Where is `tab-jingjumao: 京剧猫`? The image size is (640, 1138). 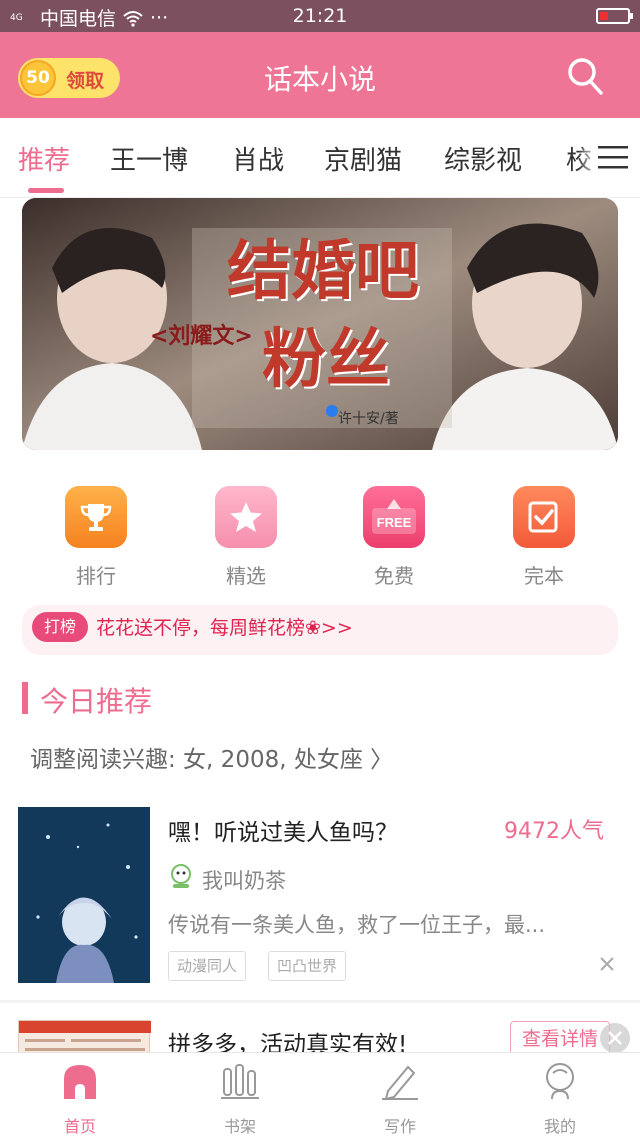 tab-jingjumao: 京剧猫 is located at coordinates (363, 158).